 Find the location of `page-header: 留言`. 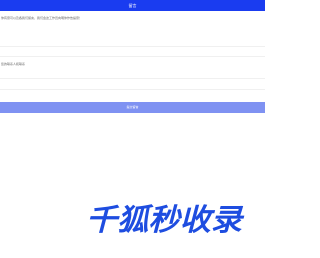

page-header: 留言 is located at coordinates (132, 5).